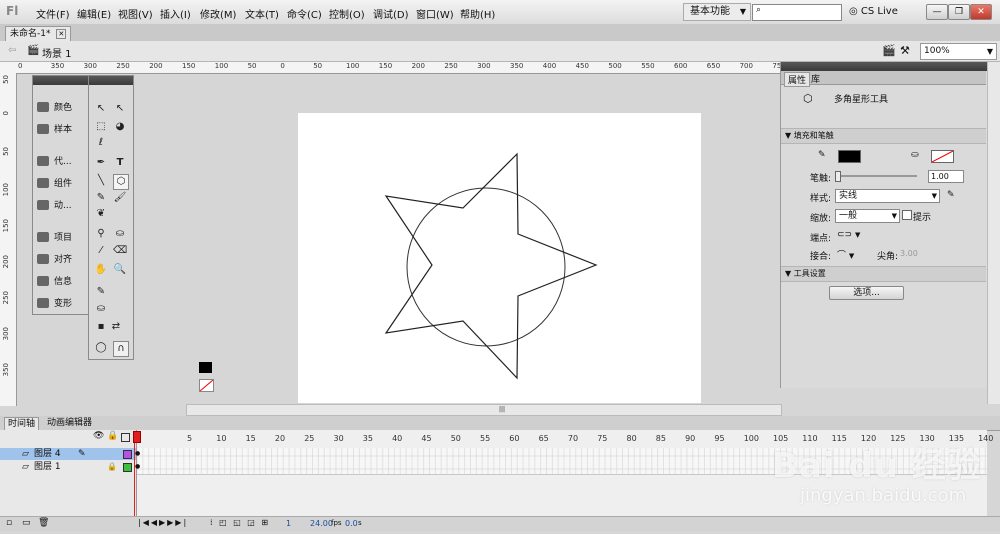 This screenshot has width=1000, height=534. Describe the element at coordinates (54, 106) in the screenshot. I see `dock-color: 颜色` at that location.